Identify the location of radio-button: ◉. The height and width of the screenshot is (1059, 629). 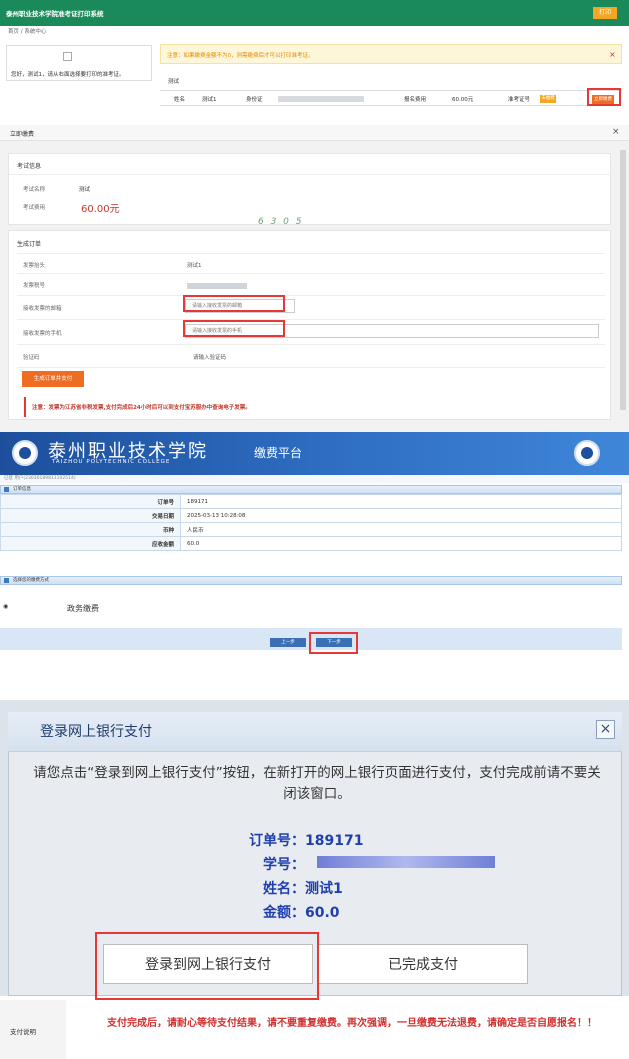
(5, 606).